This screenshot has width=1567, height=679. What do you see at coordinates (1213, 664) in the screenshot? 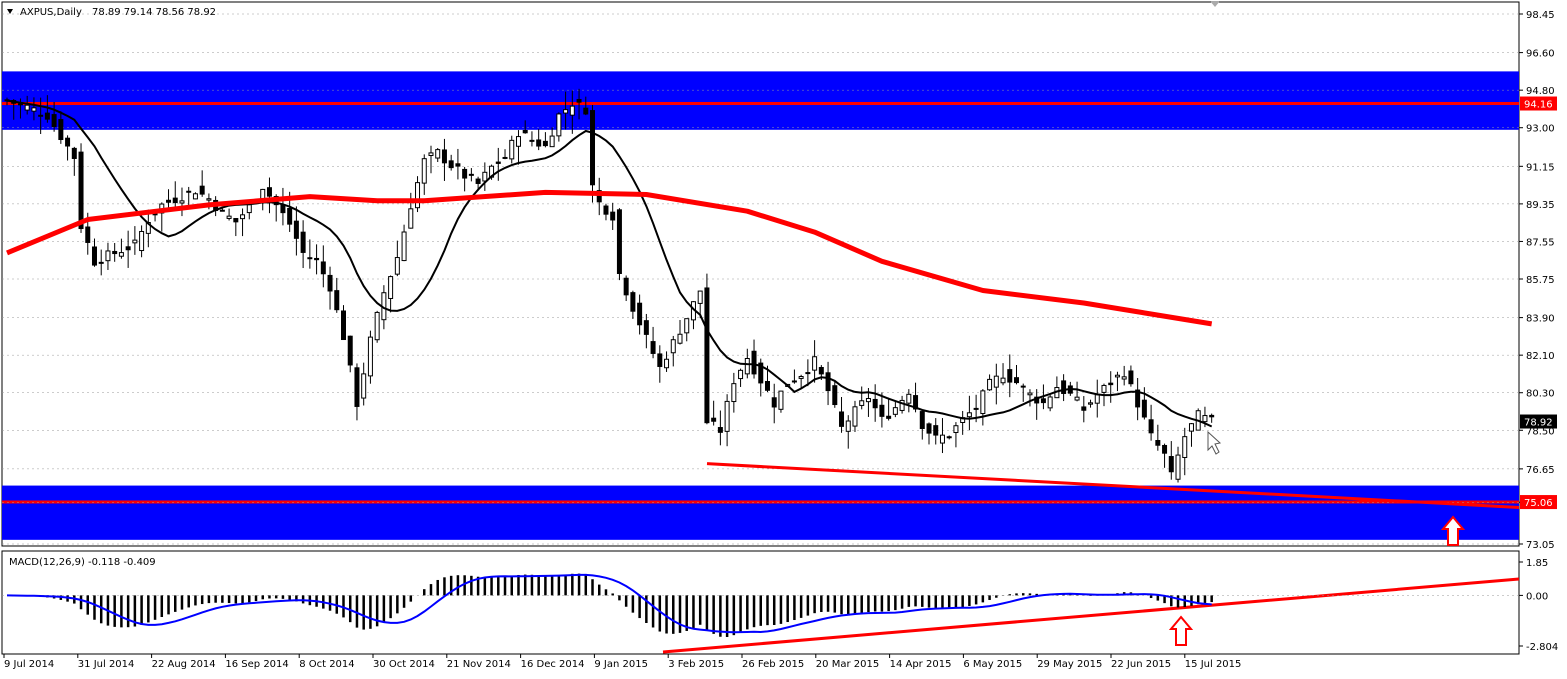
I see `x-tick-label-16: 15 Jul 2015` at bounding box center [1213, 664].